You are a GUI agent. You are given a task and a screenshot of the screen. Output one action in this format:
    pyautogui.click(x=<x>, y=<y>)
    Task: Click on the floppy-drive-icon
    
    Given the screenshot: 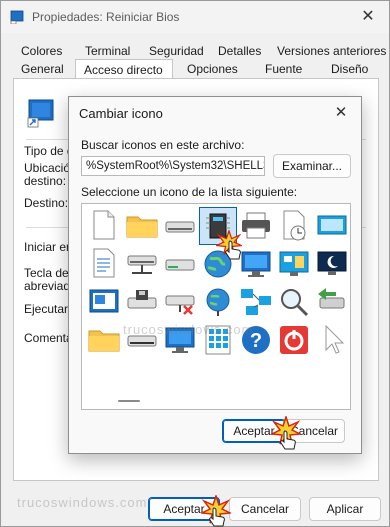 What is the action you would take?
    pyautogui.click(x=142, y=302)
    